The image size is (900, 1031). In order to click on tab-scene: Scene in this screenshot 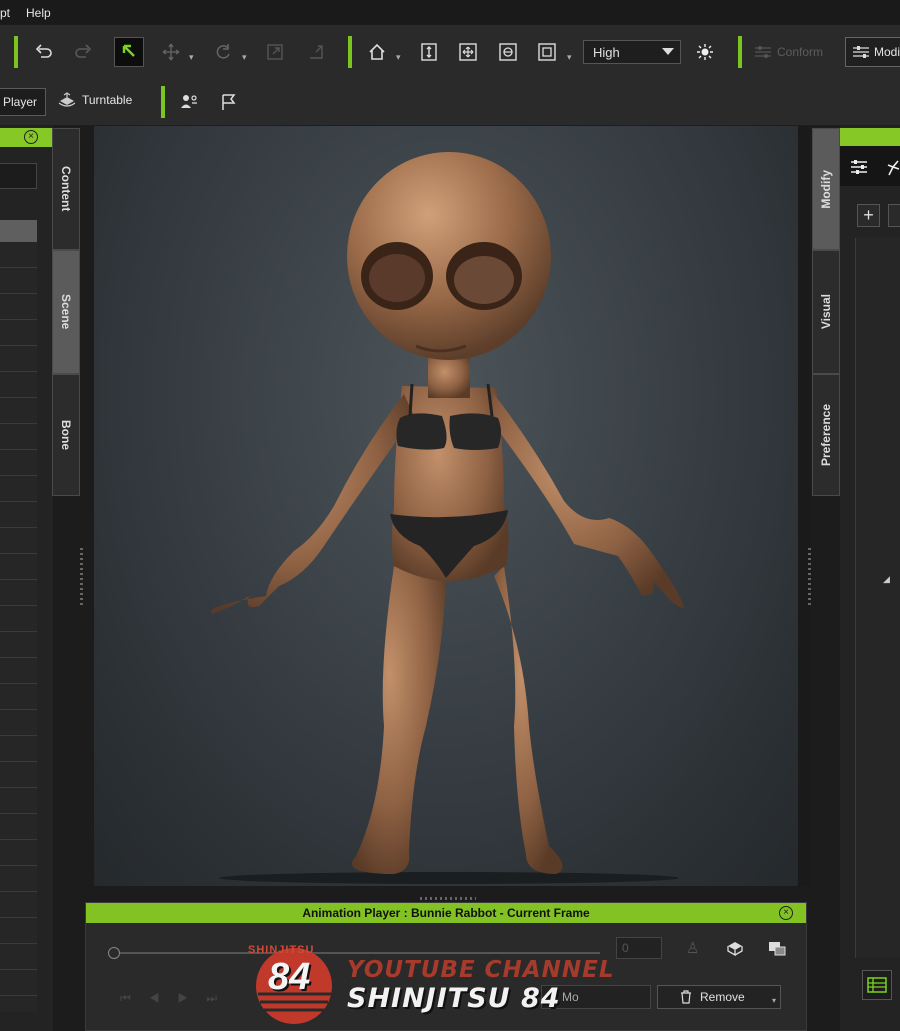, I will do `click(66, 312)`.